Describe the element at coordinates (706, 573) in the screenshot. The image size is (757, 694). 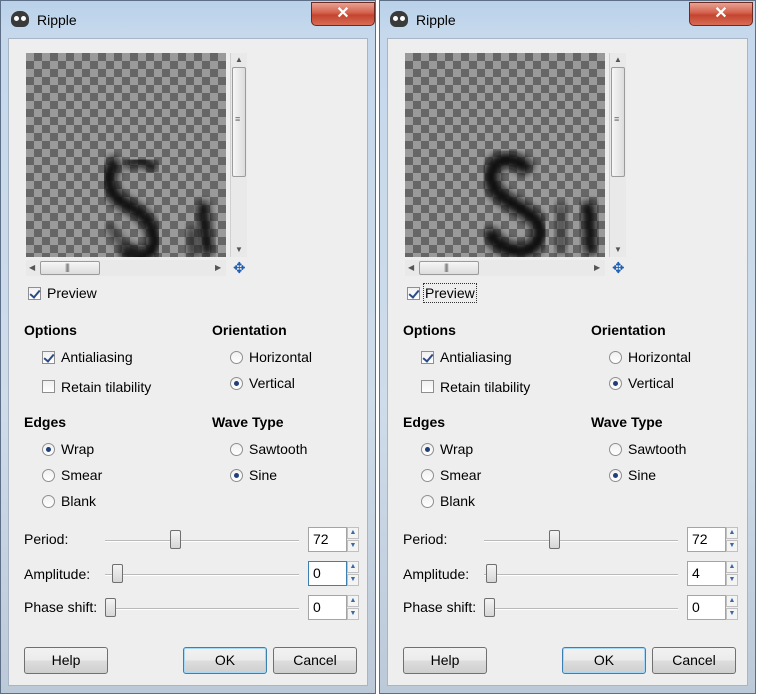
I see `amplitude-spinbox: 4` at that location.